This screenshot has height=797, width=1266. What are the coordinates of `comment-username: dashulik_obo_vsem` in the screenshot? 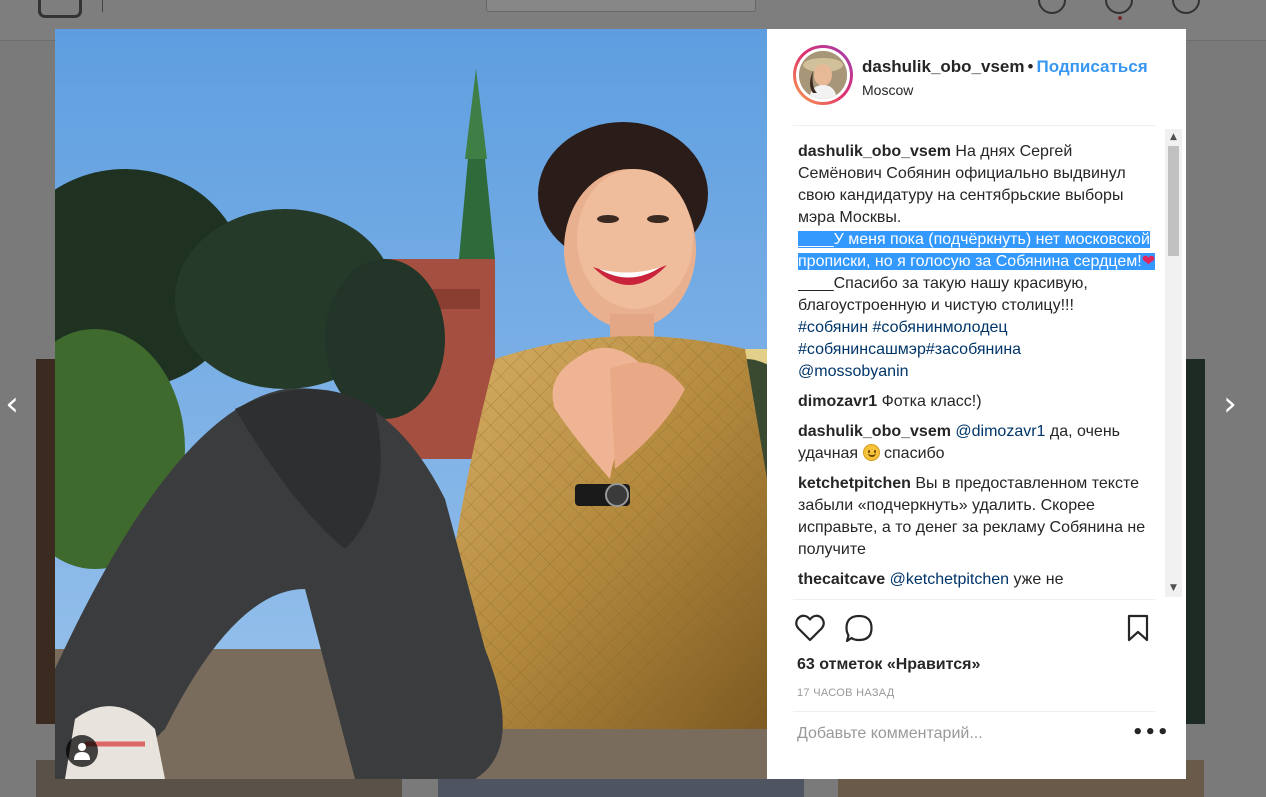 It's located at (874, 431).